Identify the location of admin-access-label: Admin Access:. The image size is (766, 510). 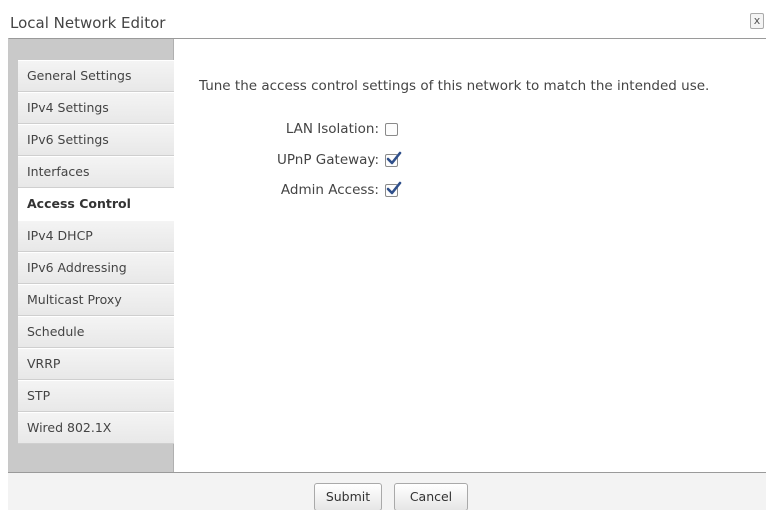
(329, 190).